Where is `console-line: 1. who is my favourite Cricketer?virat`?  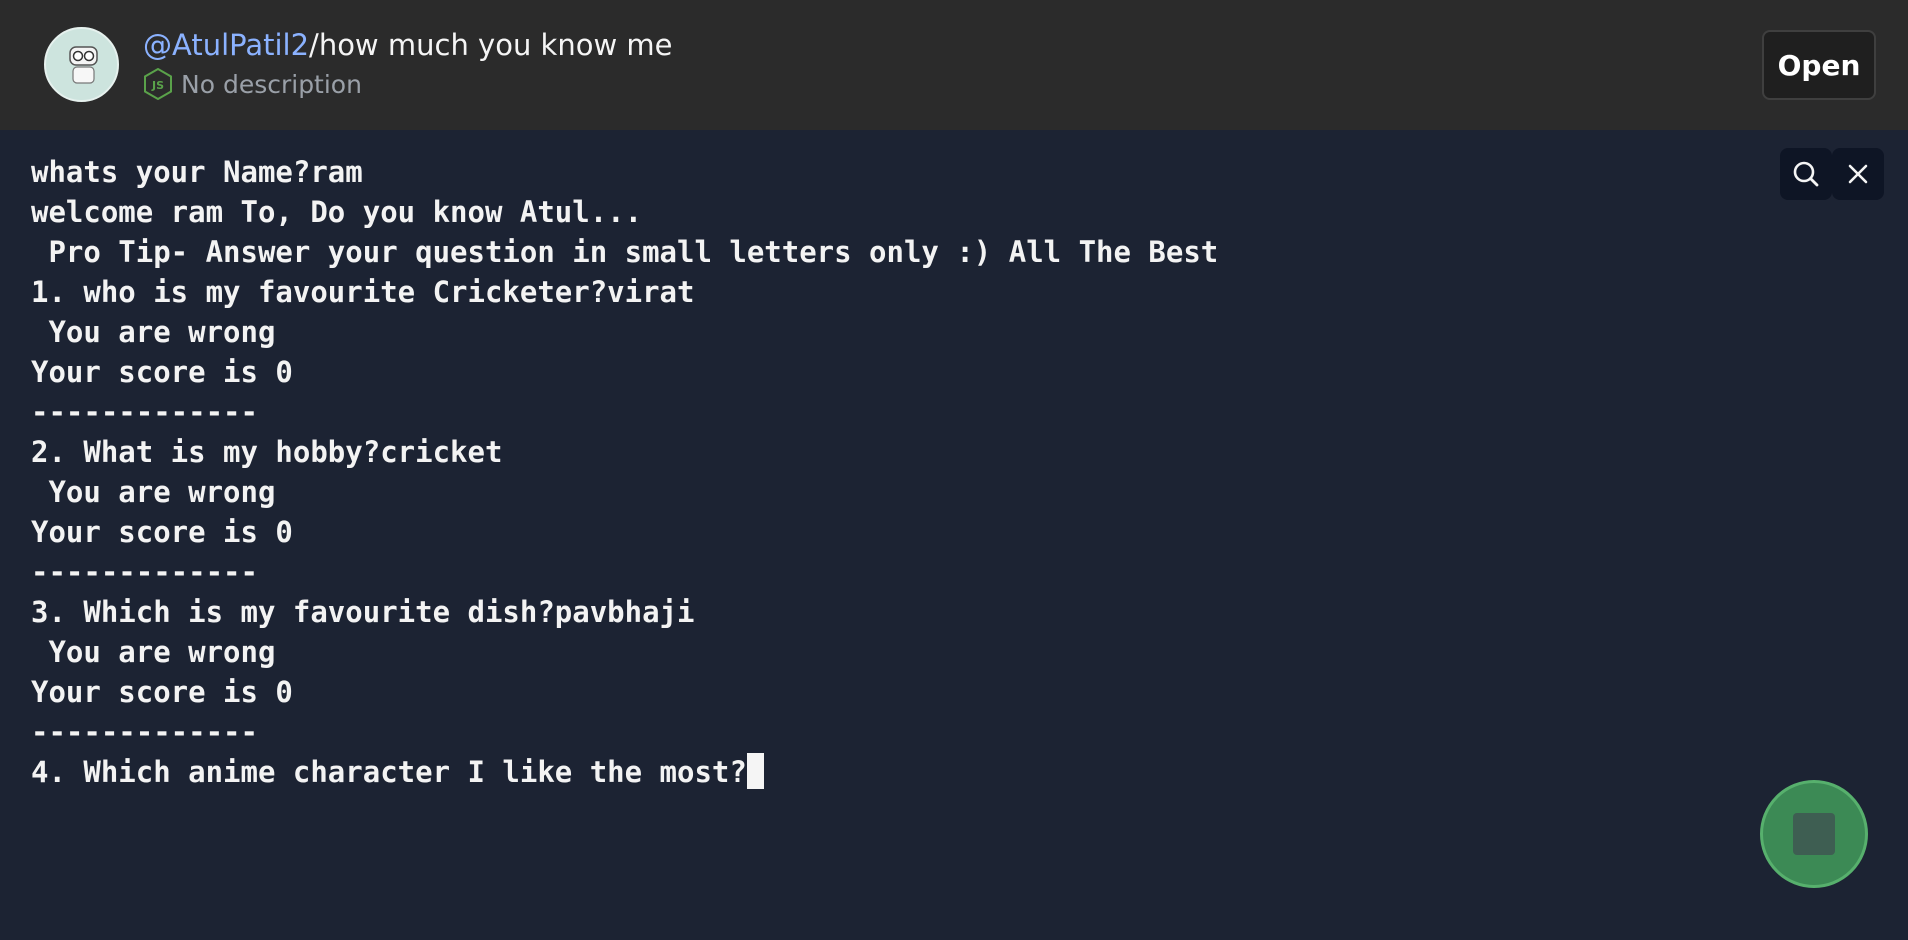 console-line: 1. who is my favourite Cricketer?virat is located at coordinates (363, 292).